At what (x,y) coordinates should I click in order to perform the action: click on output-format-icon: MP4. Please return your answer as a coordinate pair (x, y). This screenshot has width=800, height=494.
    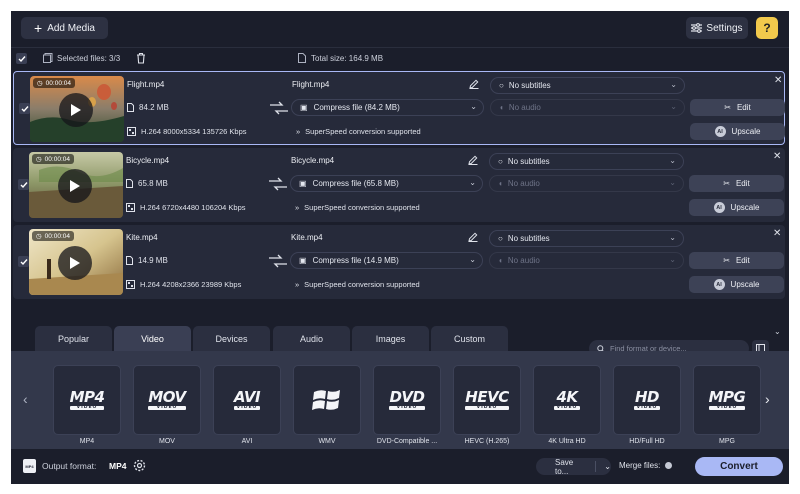
    Looking at the image, I should click on (29, 466).